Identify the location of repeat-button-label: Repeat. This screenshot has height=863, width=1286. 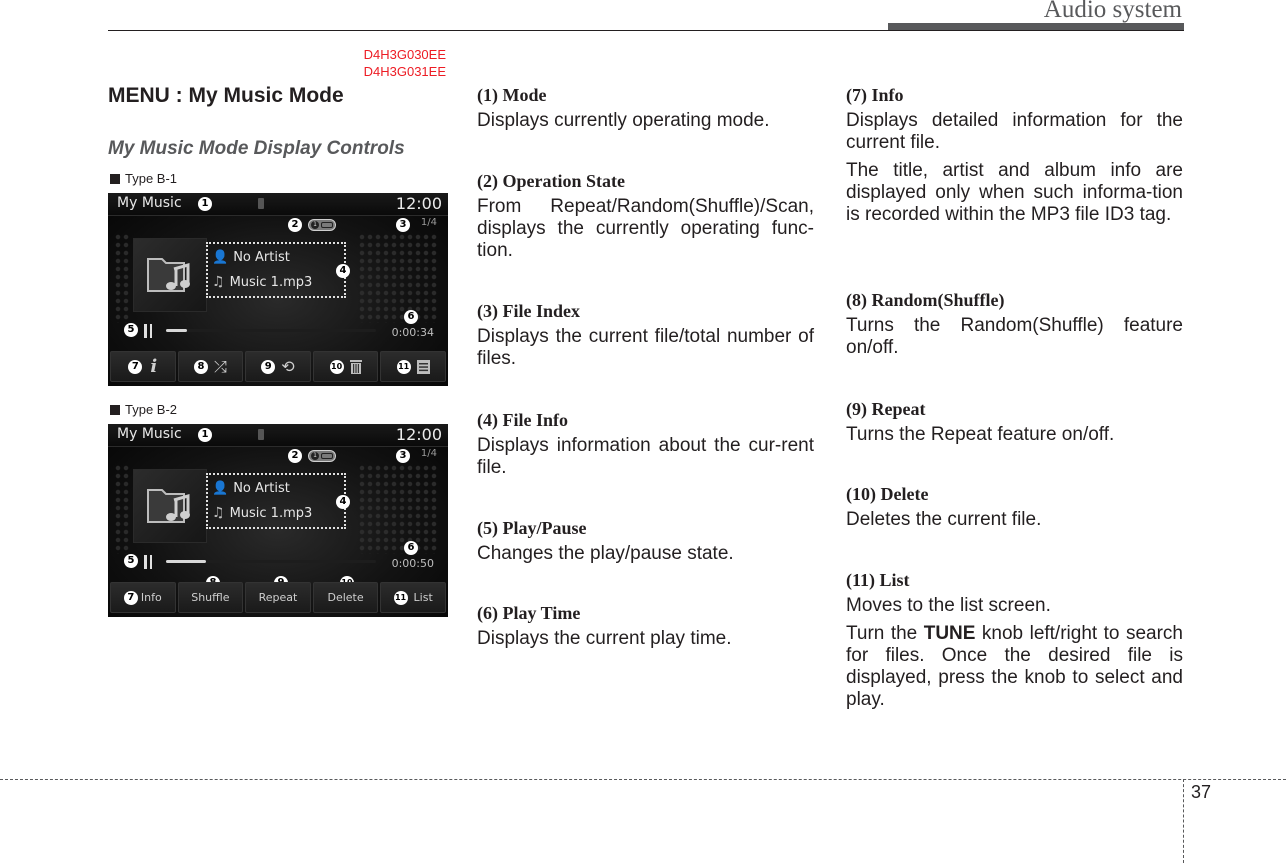
(278, 597).